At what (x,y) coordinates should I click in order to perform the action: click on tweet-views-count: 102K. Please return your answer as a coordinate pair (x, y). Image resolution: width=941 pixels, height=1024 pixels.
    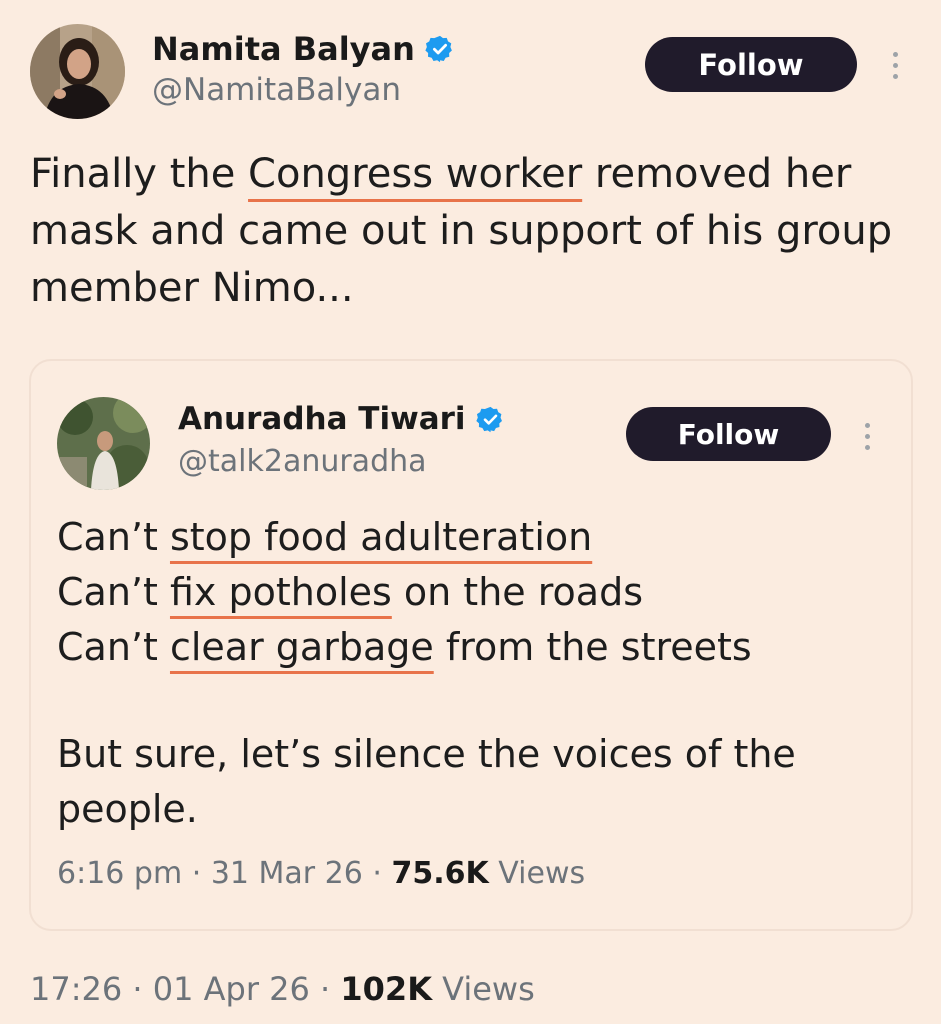
    Looking at the image, I should click on (386, 989).